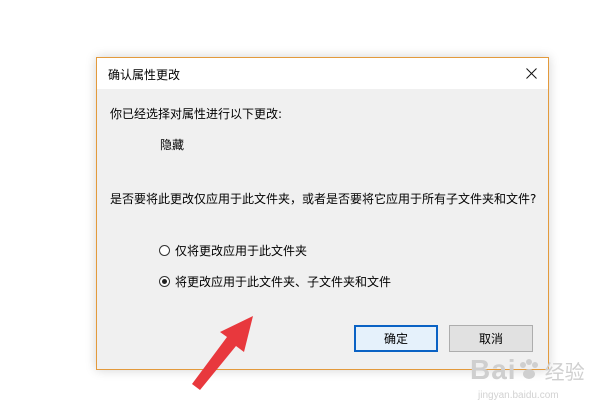  What do you see at coordinates (222, 353) in the screenshot?
I see `pointer-arrow-icon` at bounding box center [222, 353].